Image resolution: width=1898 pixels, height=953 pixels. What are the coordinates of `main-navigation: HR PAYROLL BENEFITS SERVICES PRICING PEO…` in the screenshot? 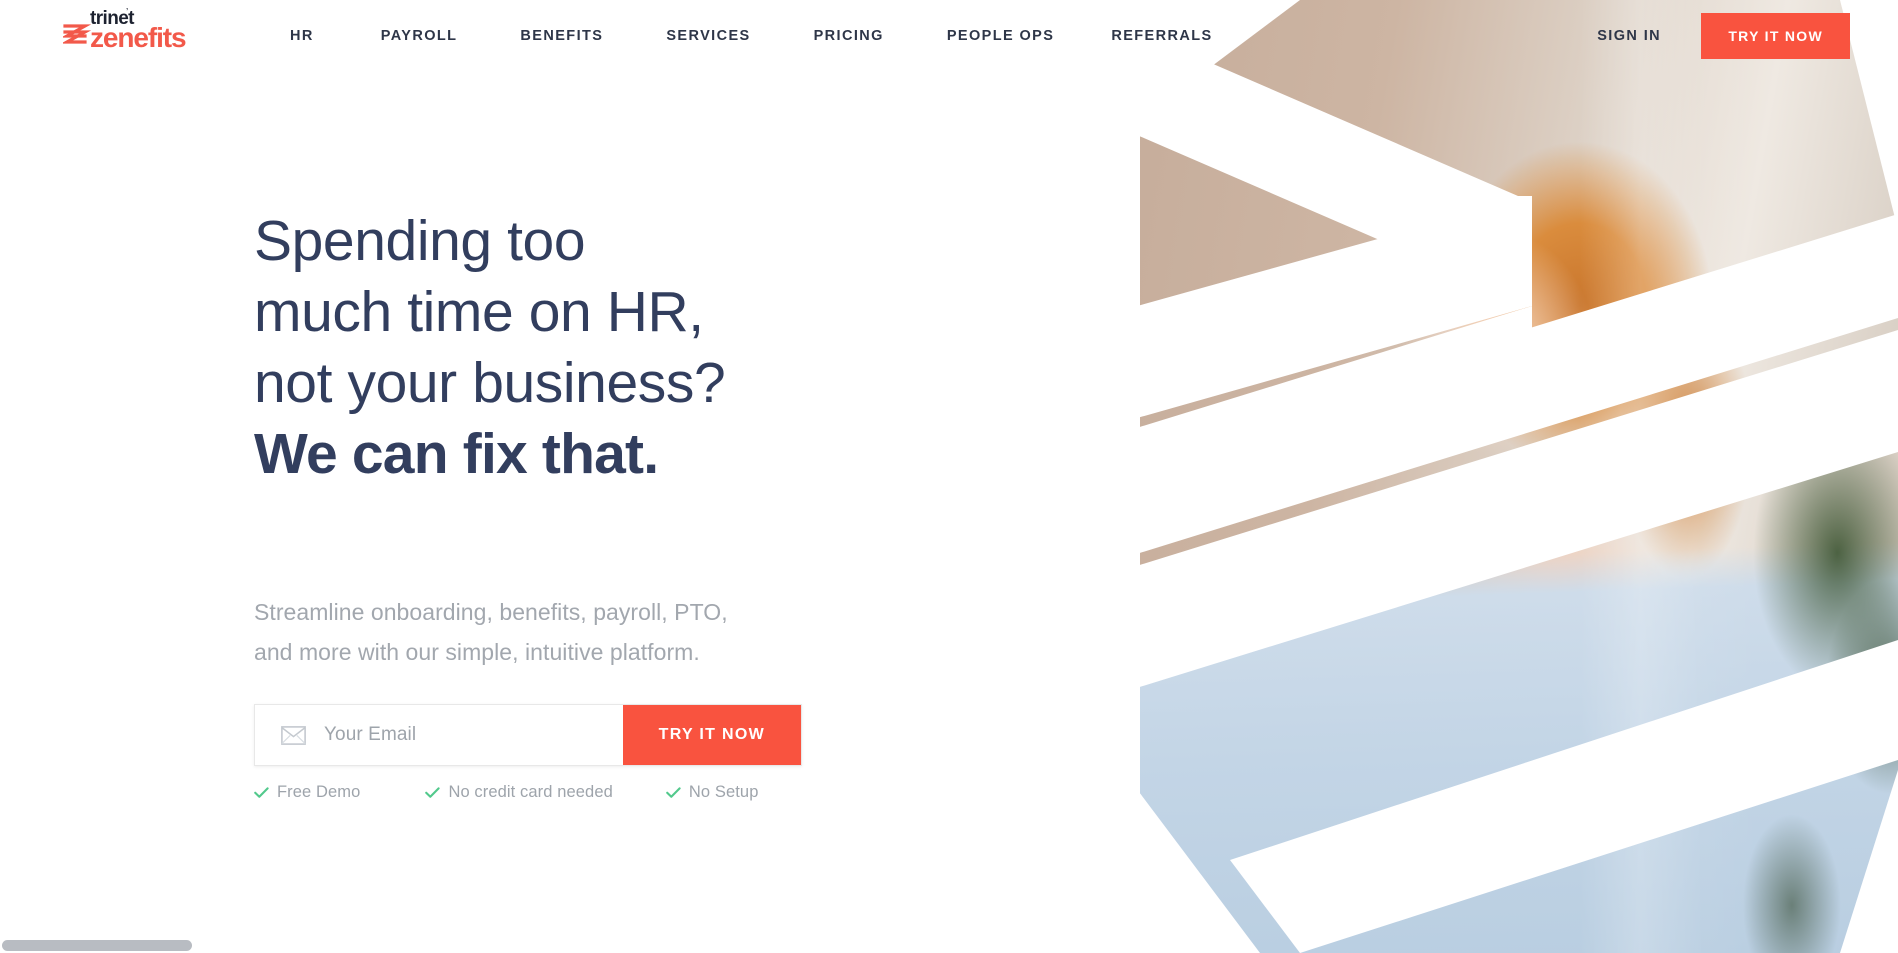 It's located at (751, 36).